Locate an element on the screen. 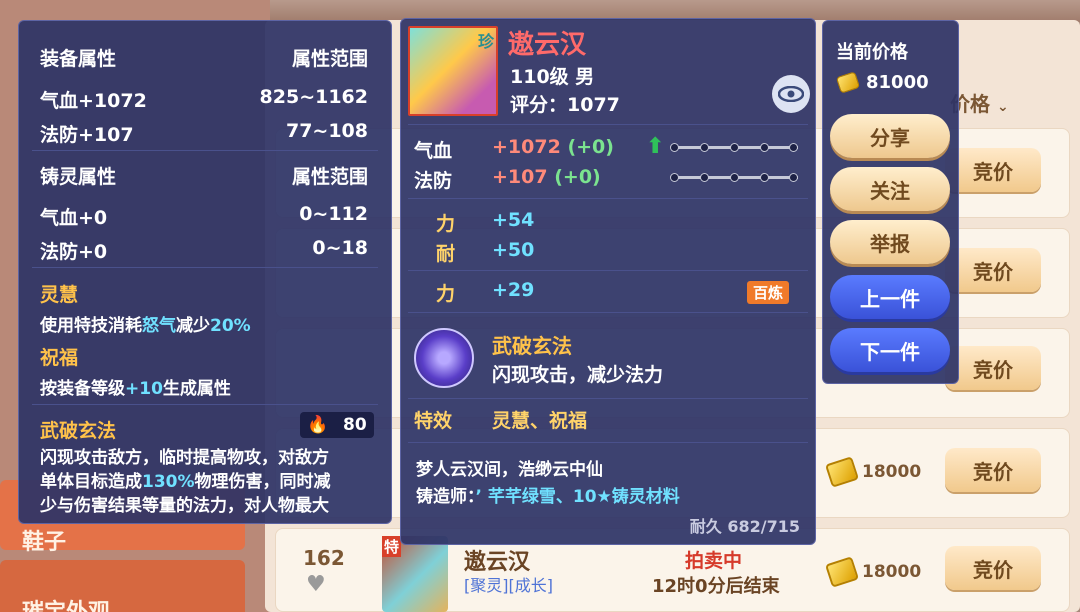  heart-icon: ♥ is located at coordinates (316, 584).